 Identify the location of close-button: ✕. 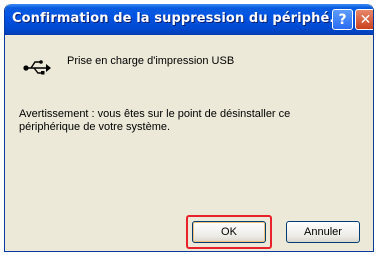
(364, 19).